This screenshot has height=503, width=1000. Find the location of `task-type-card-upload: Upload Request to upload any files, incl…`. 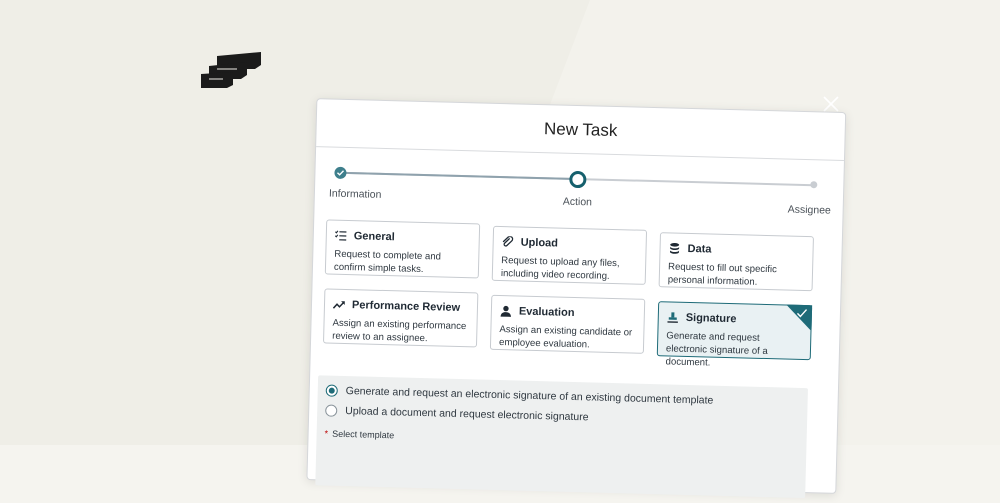

task-type-card-upload: Upload Request to upload any files, incl… is located at coordinates (569, 255).